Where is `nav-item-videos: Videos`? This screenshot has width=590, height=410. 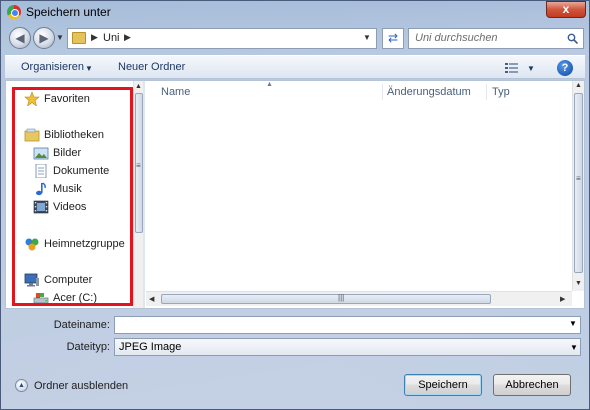 nav-item-videos: Videos is located at coordinates (59, 207).